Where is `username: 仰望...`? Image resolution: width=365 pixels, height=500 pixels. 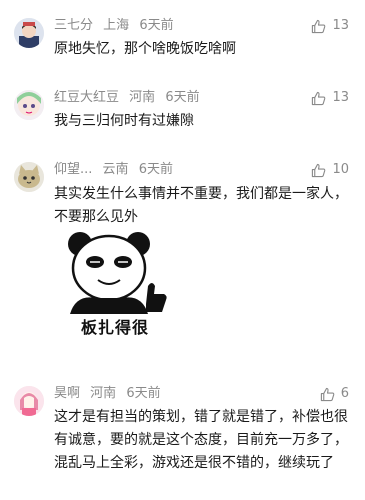 username: 仰望... is located at coordinates (73, 169).